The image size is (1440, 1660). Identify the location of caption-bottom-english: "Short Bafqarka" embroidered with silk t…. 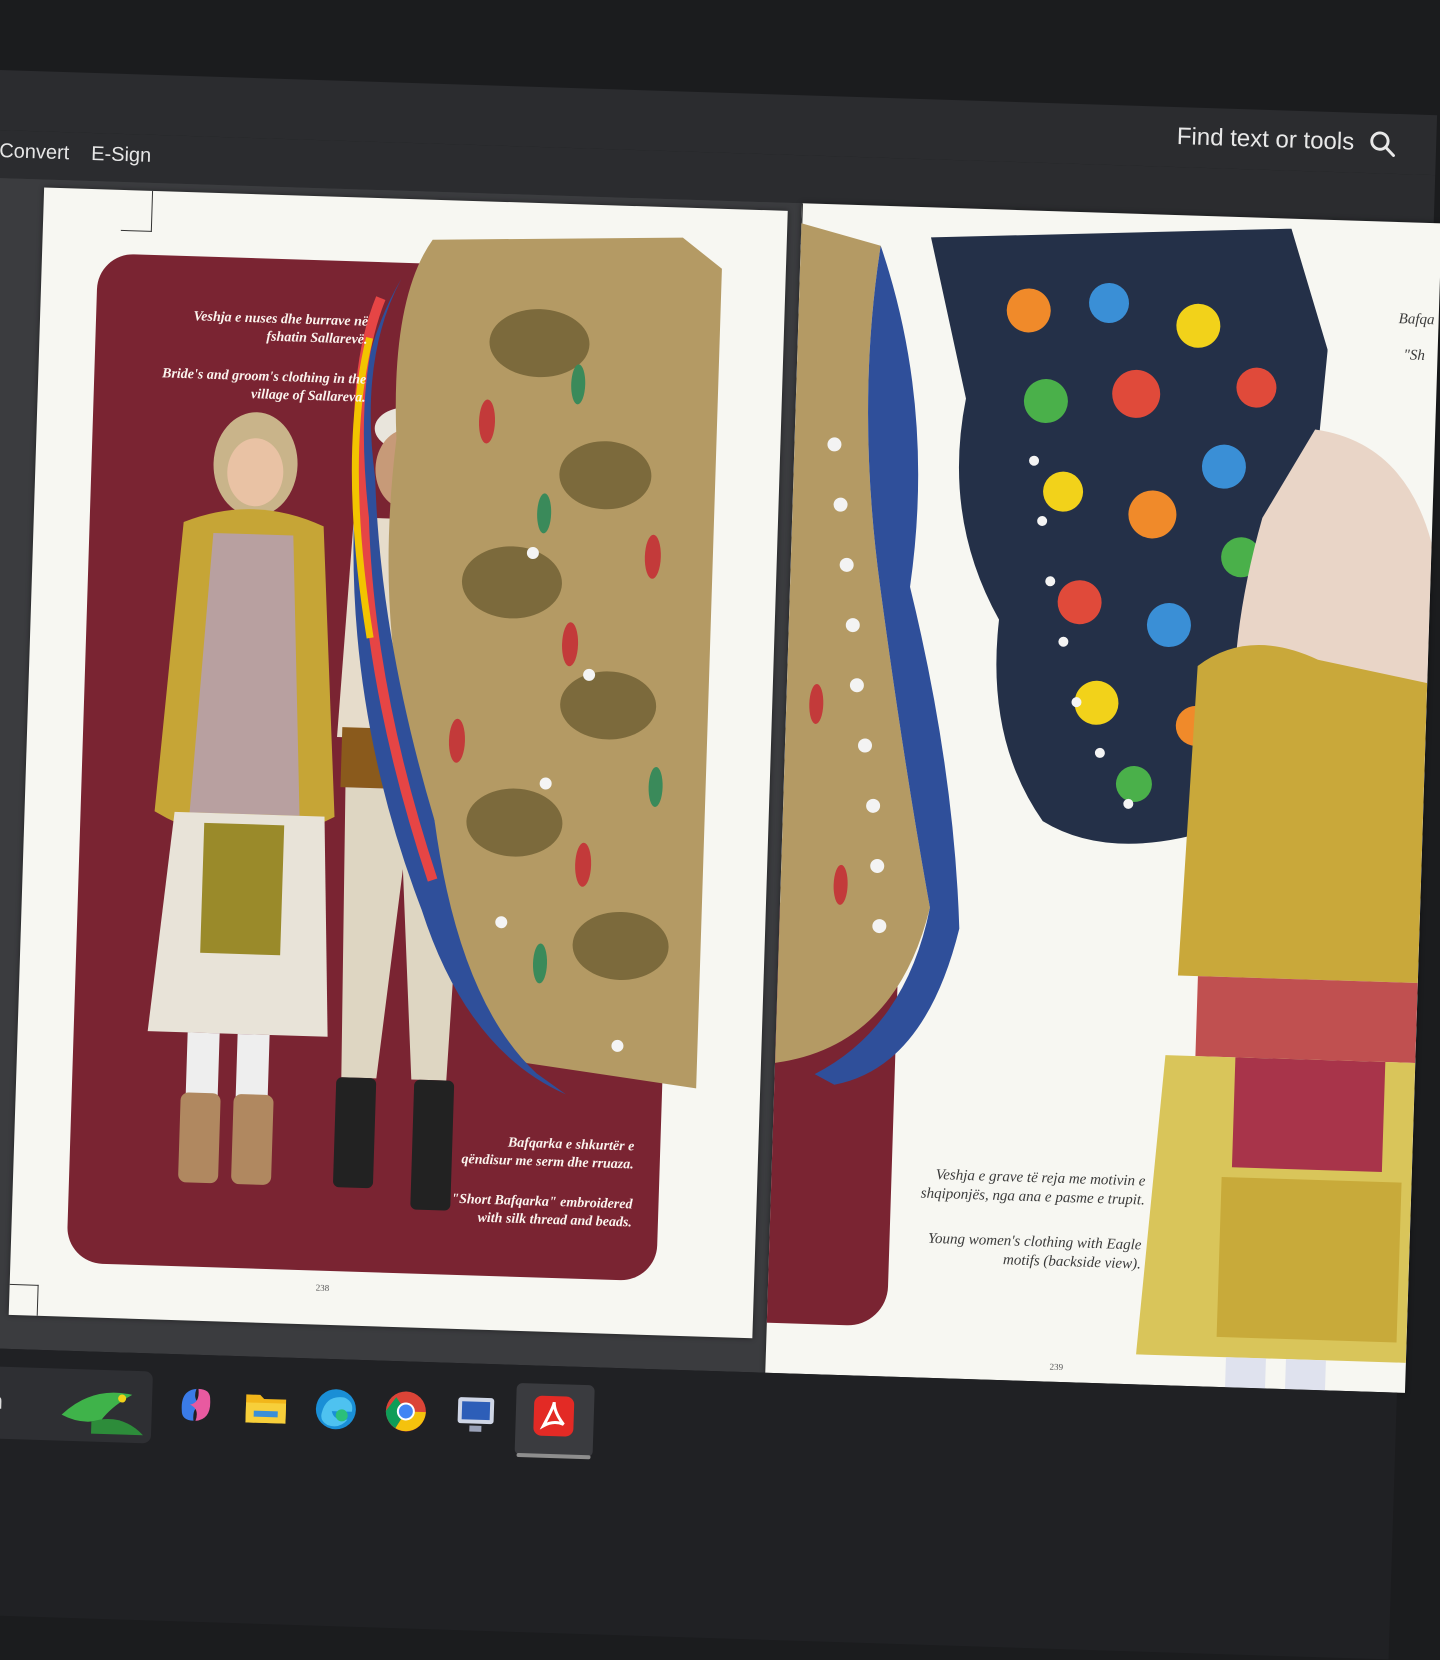
(542, 1211).